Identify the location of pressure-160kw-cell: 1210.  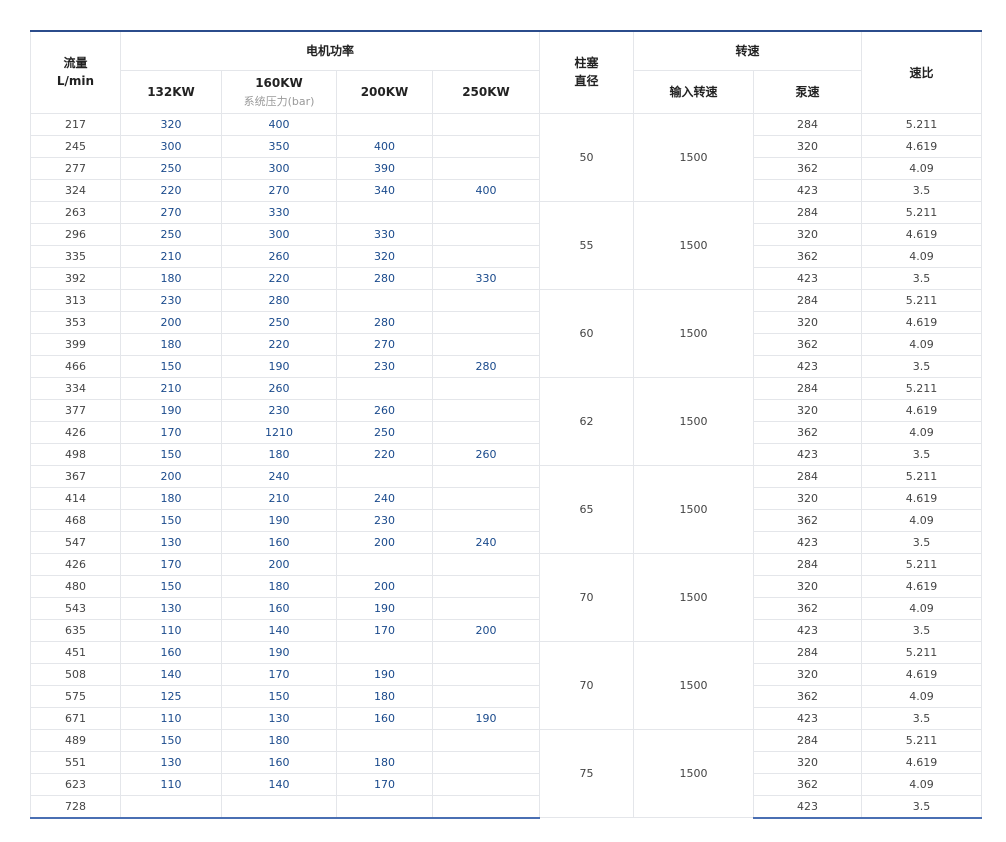
(279, 432).